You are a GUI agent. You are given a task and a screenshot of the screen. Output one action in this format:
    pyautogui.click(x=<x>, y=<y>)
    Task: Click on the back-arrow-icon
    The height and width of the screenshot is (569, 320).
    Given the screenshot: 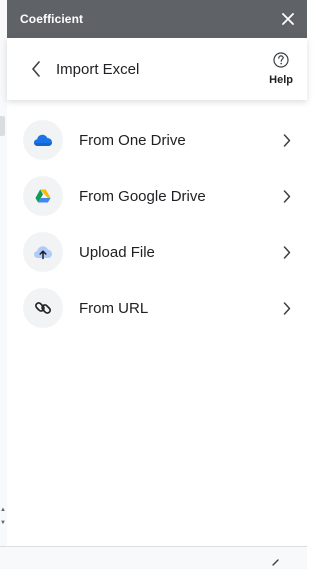 What is the action you would take?
    pyautogui.click(x=36, y=69)
    